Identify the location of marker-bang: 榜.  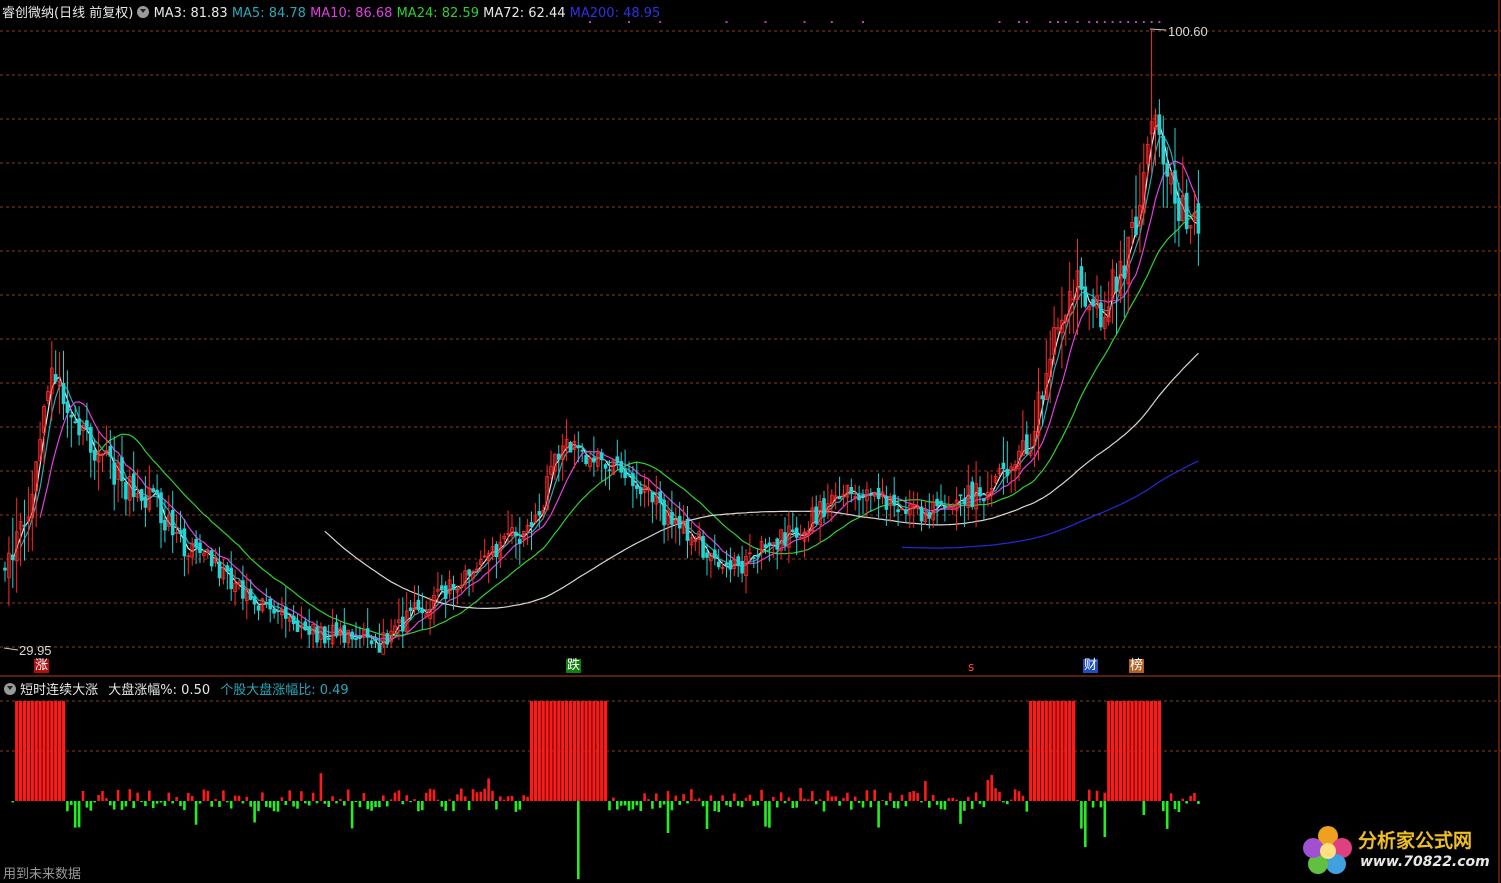
(1137, 666).